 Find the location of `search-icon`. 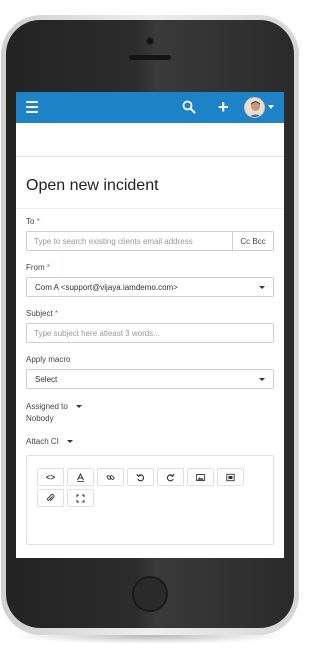

search-icon is located at coordinates (189, 107).